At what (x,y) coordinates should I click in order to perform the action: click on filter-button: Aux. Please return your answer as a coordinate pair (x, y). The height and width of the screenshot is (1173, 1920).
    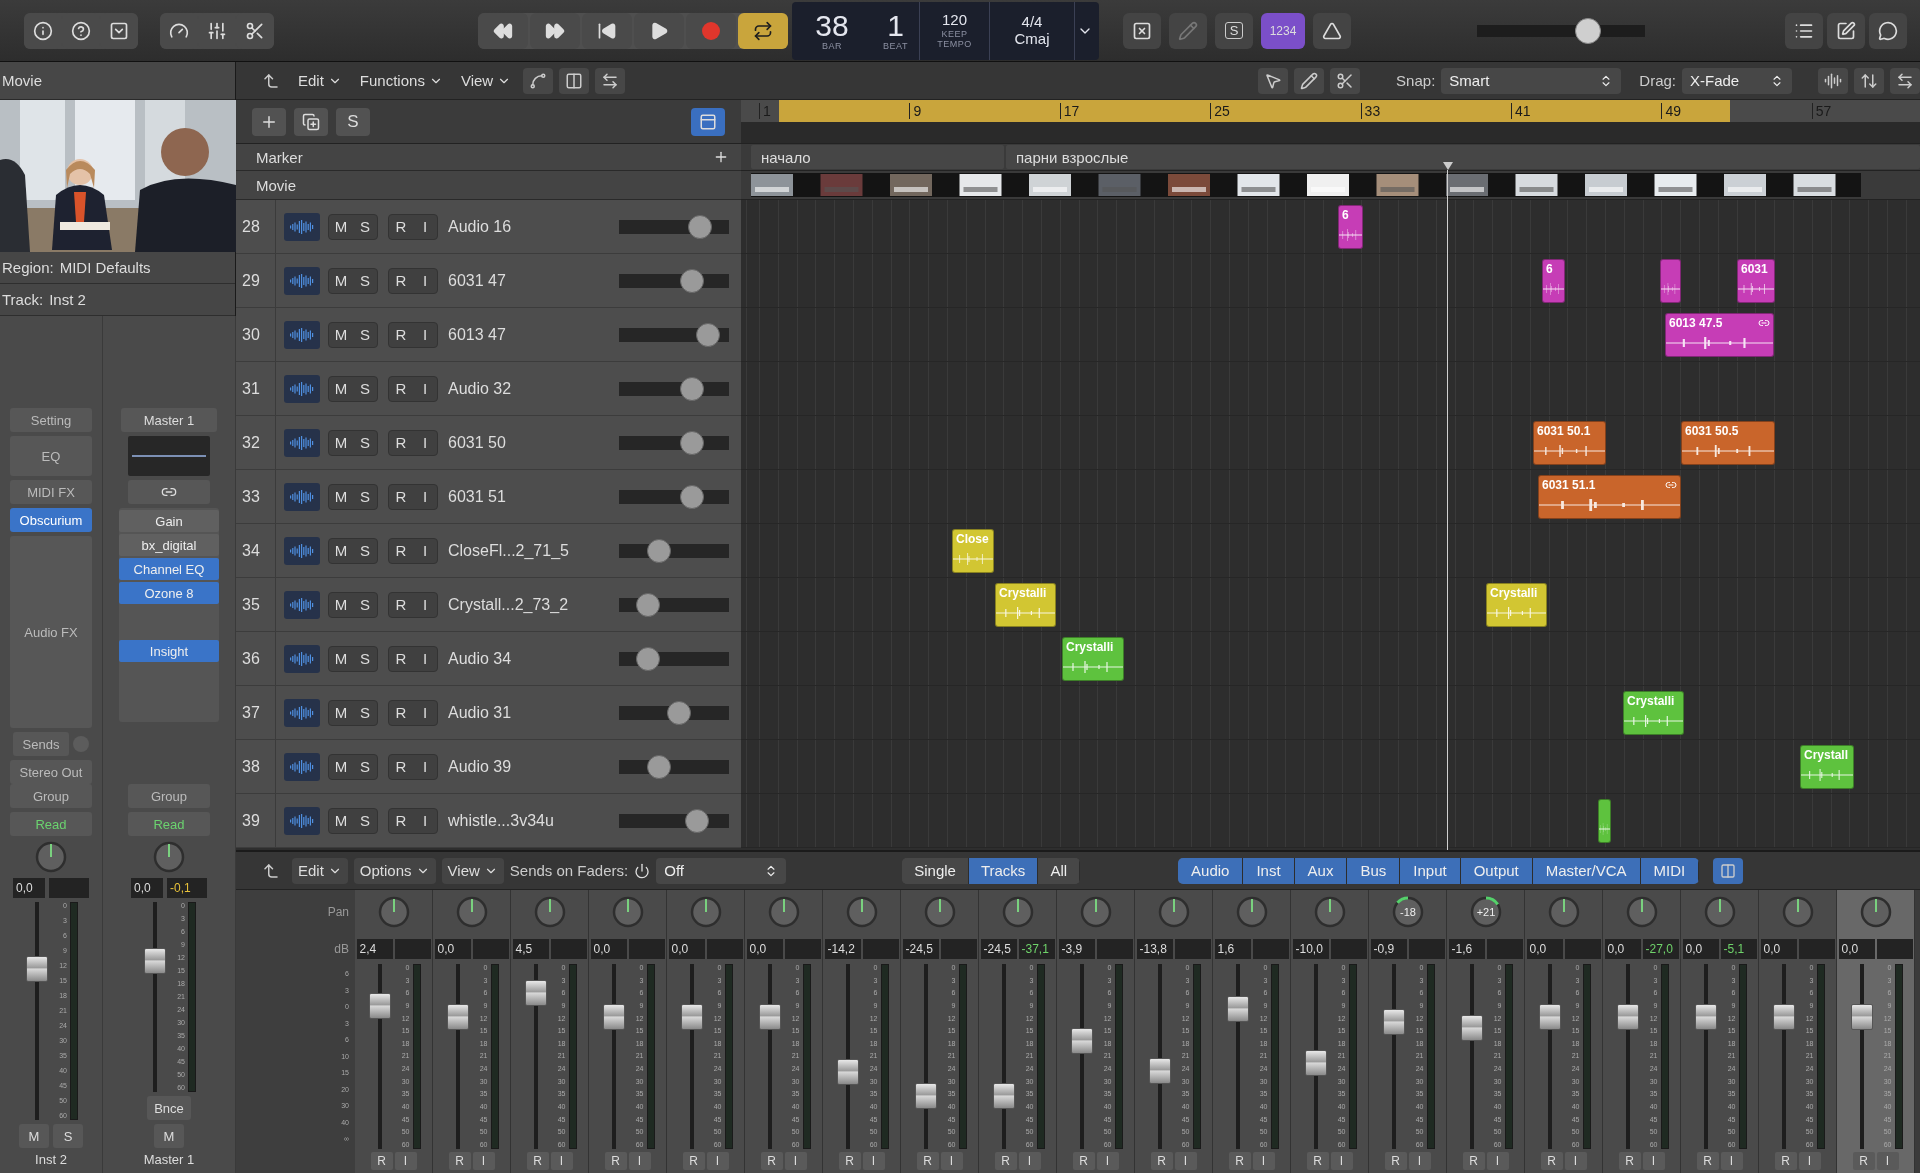
    Looking at the image, I should click on (1321, 870).